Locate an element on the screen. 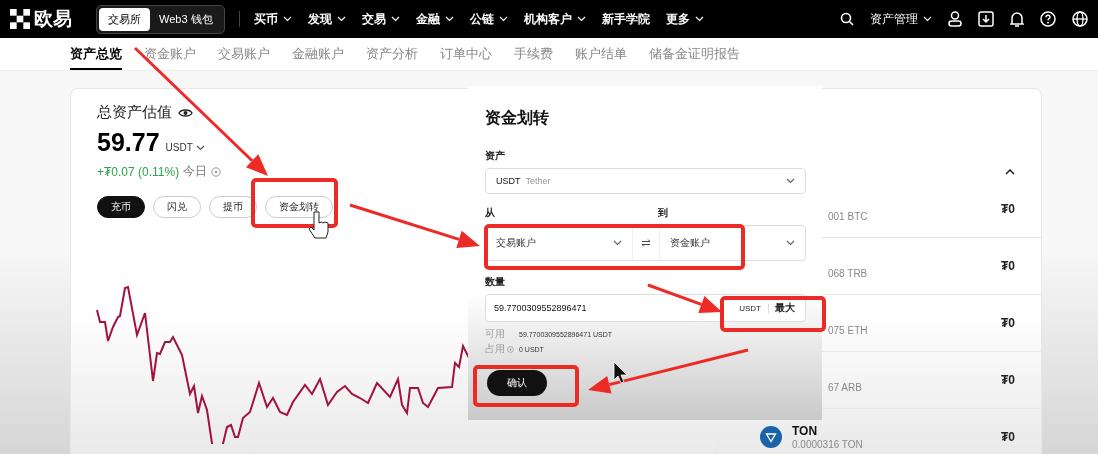 The width and height of the screenshot is (1098, 454). download-icon is located at coordinates (986, 19).